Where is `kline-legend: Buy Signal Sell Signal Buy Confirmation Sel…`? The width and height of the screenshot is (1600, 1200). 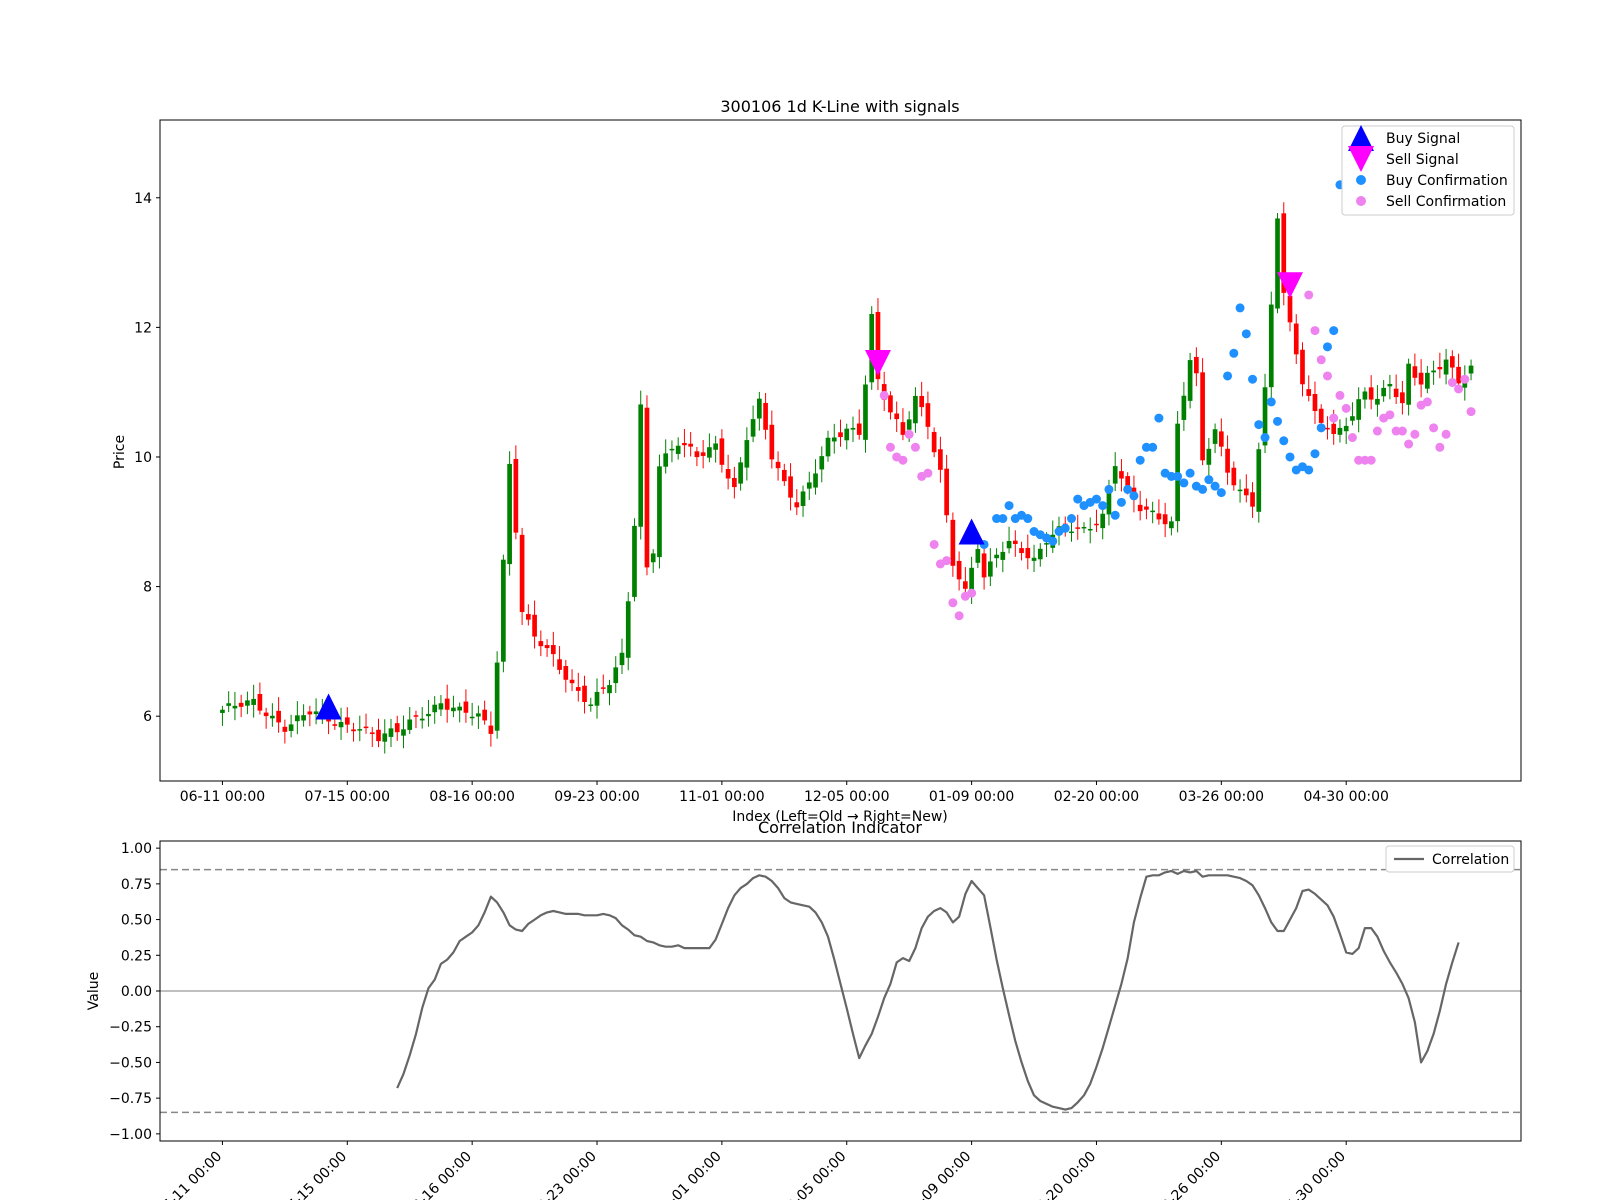 kline-legend: Buy Signal Sell Signal Buy Confirmation Sel… is located at coordinates (1428, 170).